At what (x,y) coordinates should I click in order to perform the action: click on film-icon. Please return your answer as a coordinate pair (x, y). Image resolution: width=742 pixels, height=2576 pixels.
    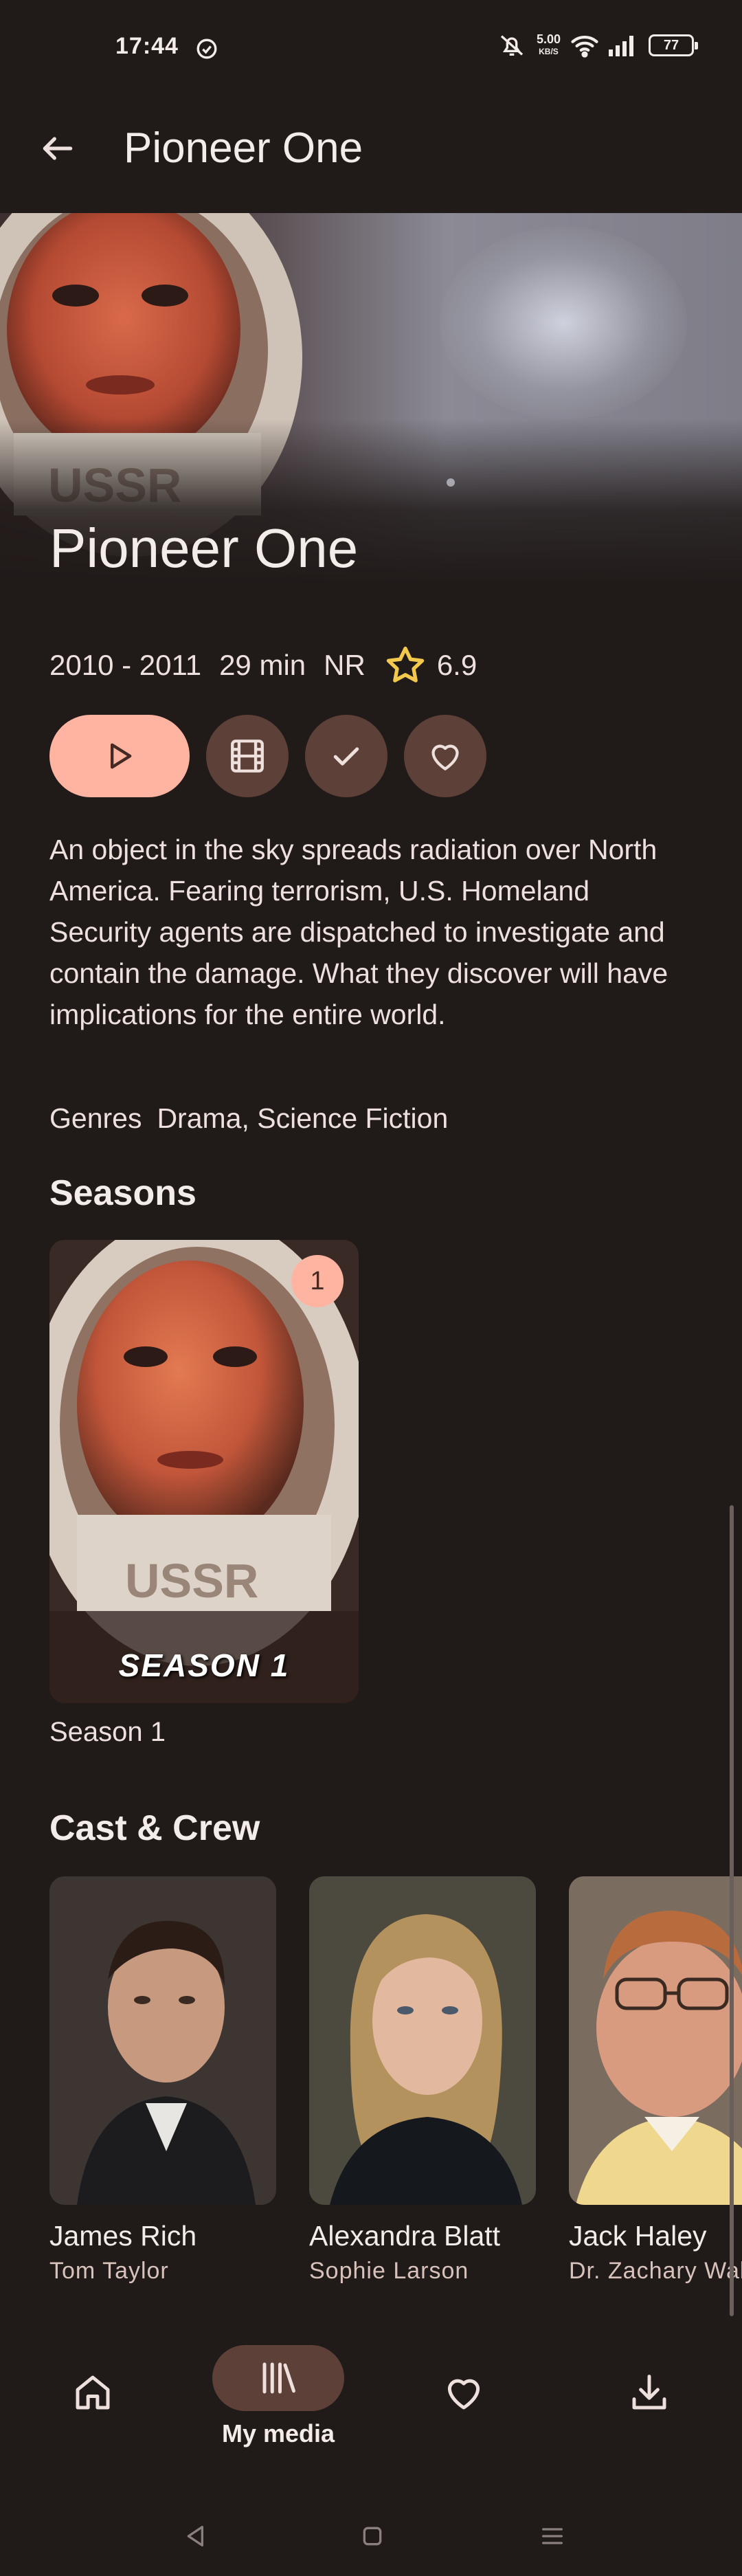
    Looking at the image, I should click on (247, 756).